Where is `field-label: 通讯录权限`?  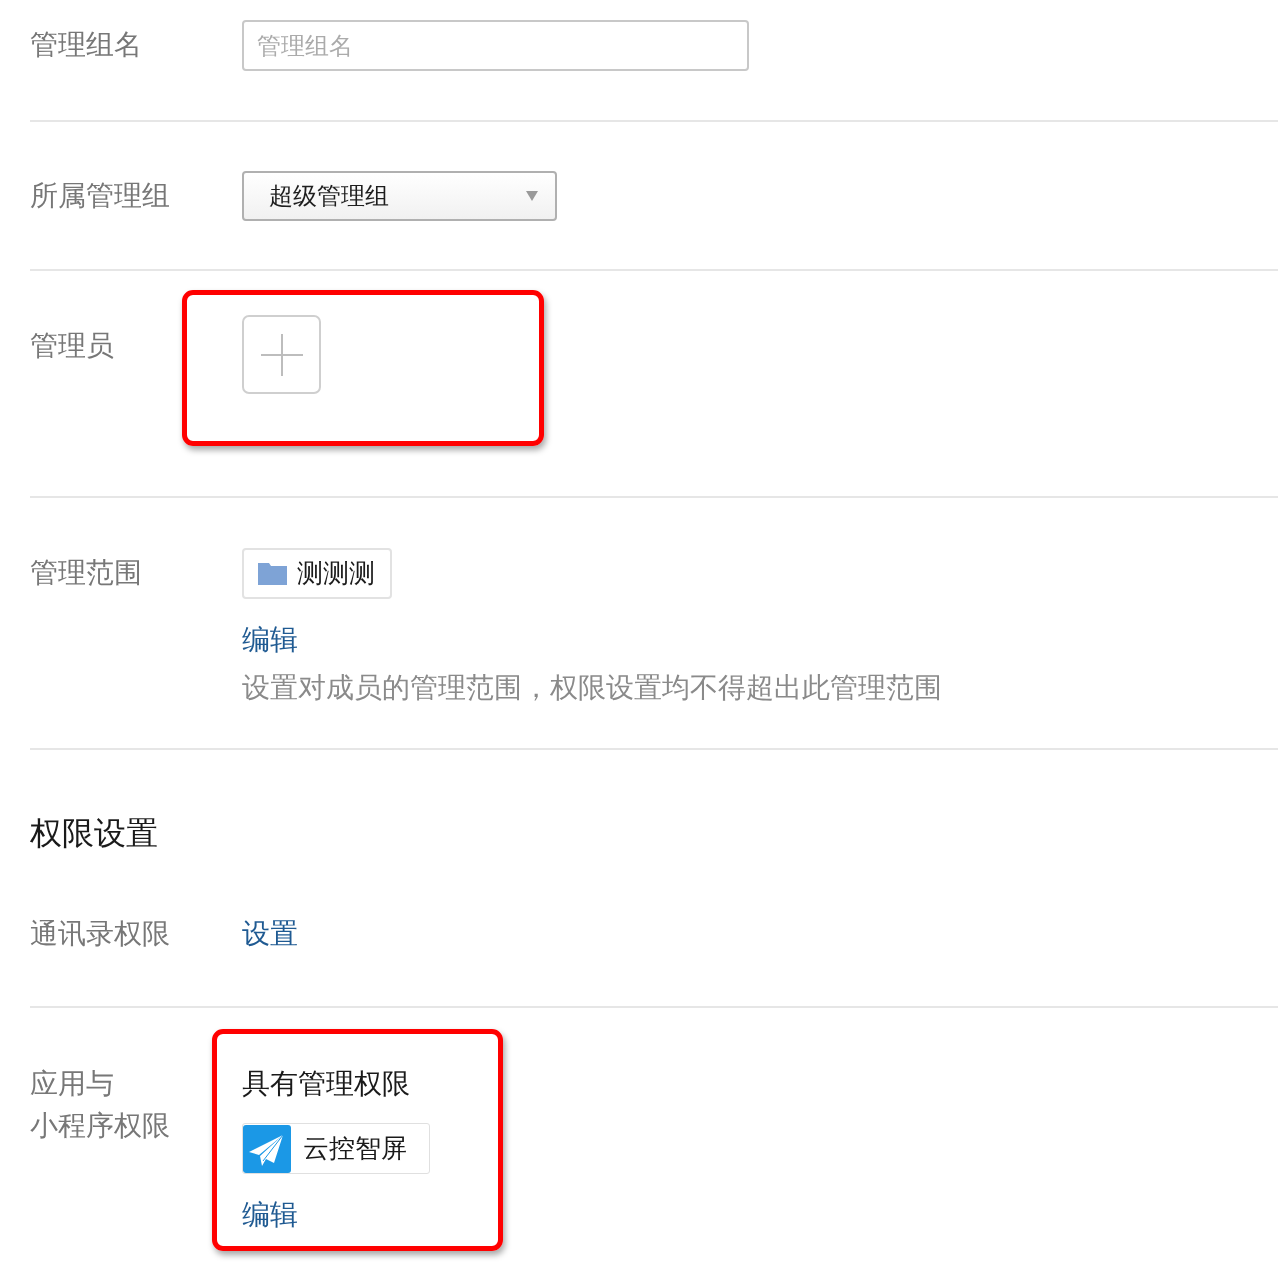
field-label: 通讯录权限 is located at coordinates (100, 934).